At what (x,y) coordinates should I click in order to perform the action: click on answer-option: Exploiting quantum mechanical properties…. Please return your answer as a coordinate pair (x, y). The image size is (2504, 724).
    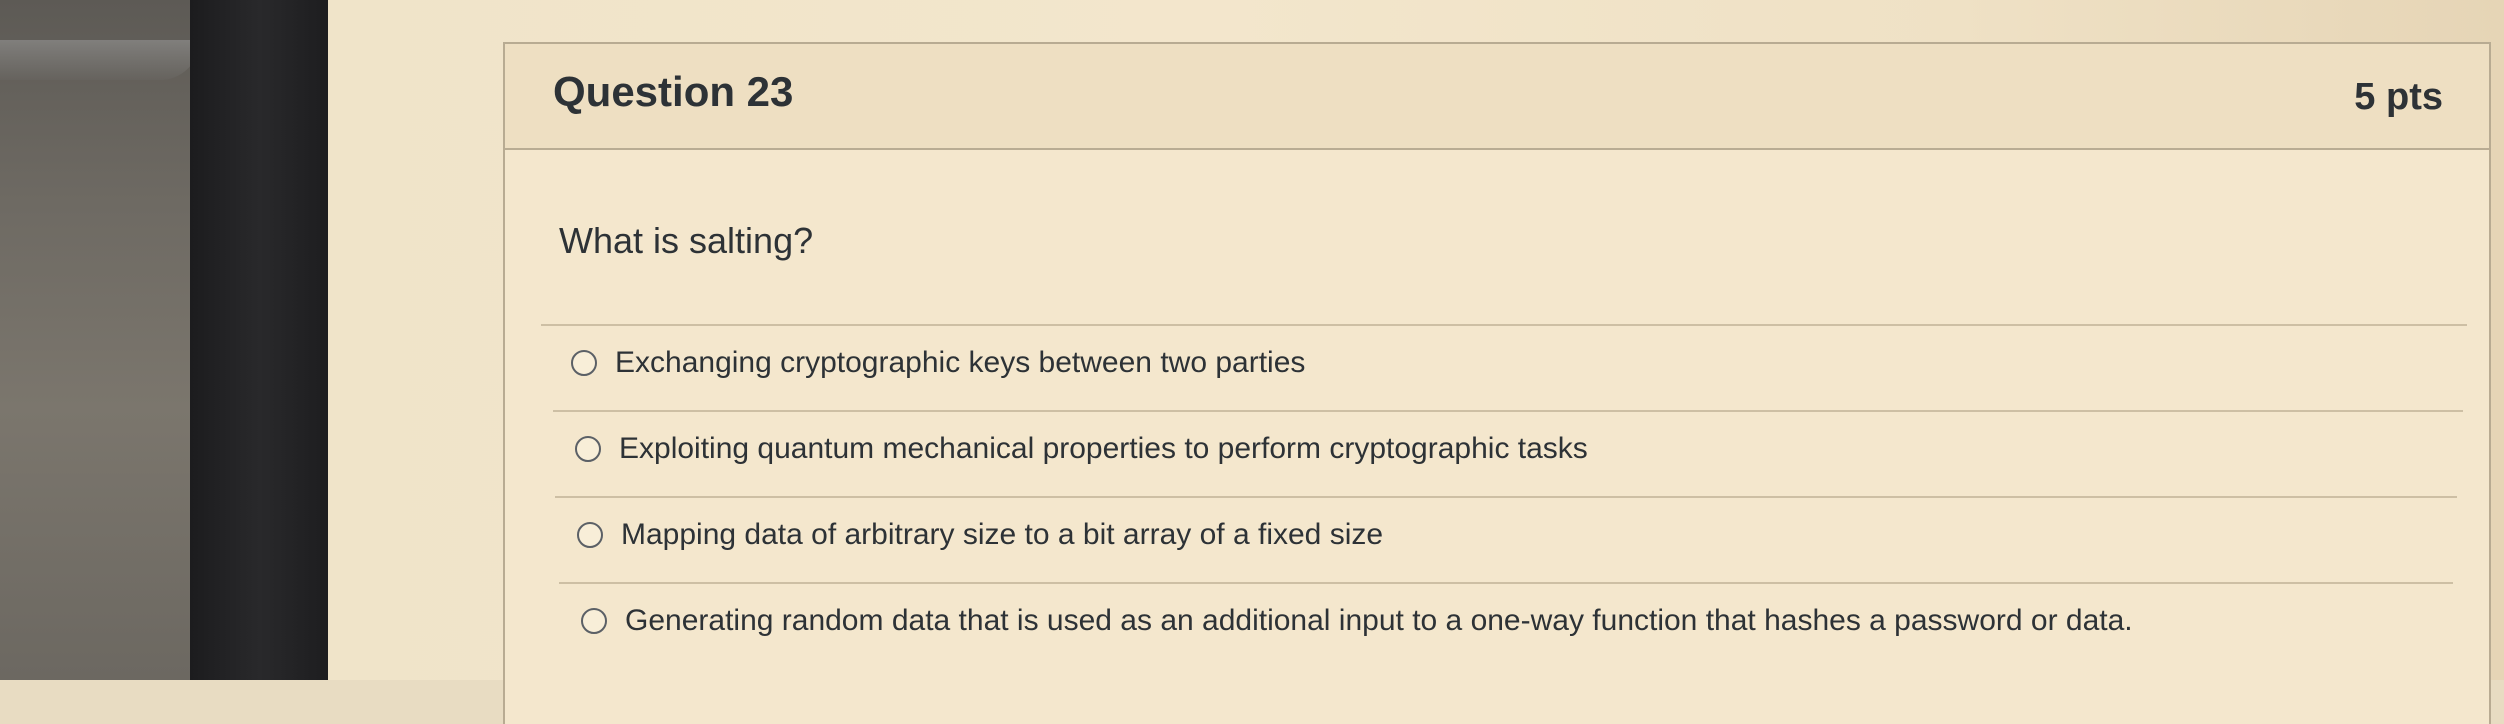
    Looking at the image, I should click on (1081, 449).